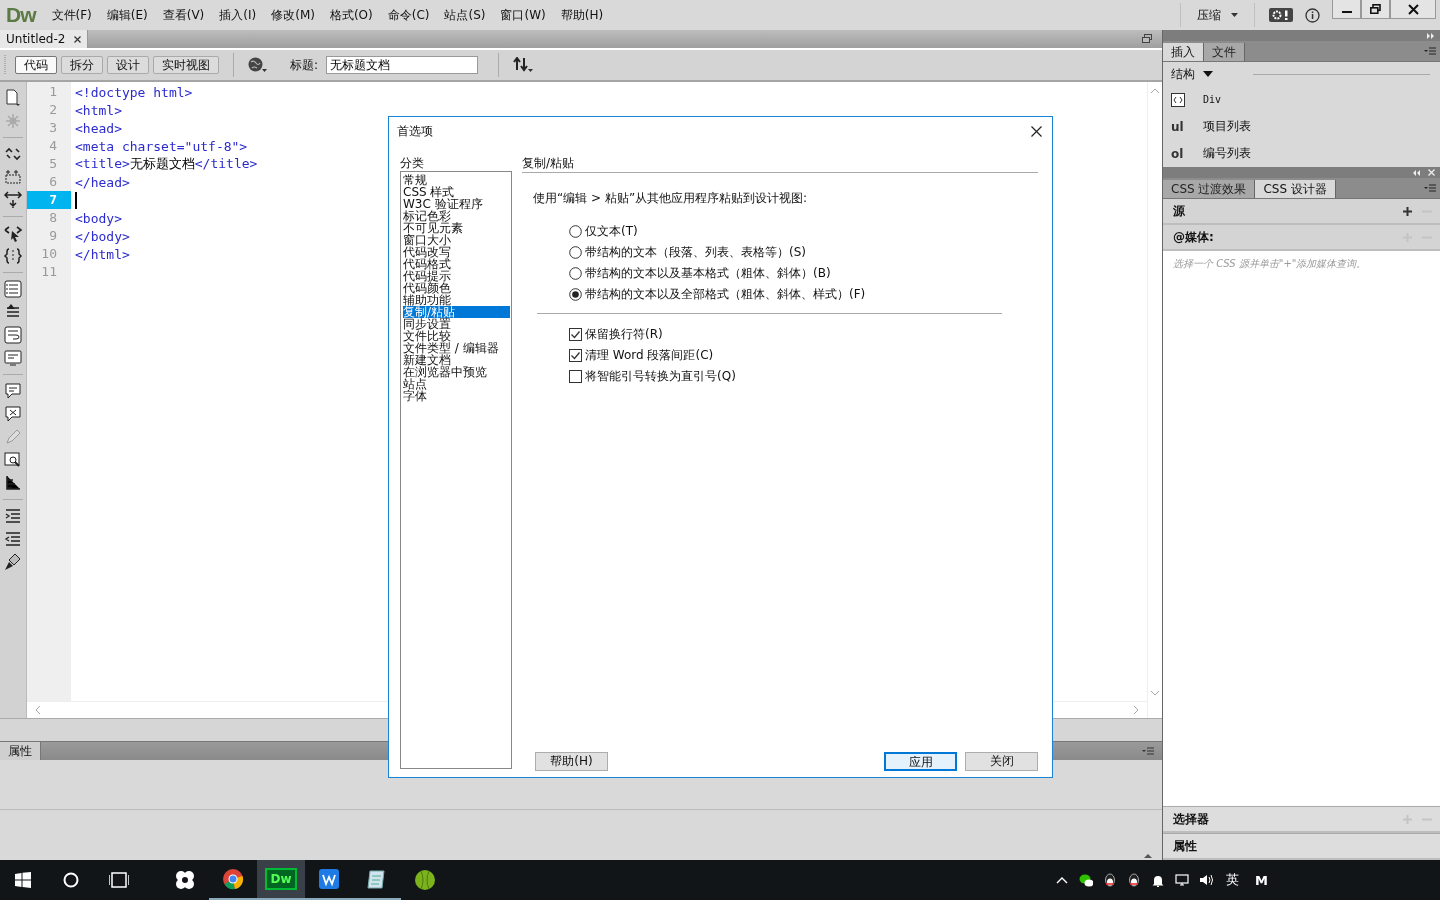 The image size is (1440, 900). Describe the element at coordinates (1224, 52) in the screenshot. I see `panel-tab: 文件` at that location.